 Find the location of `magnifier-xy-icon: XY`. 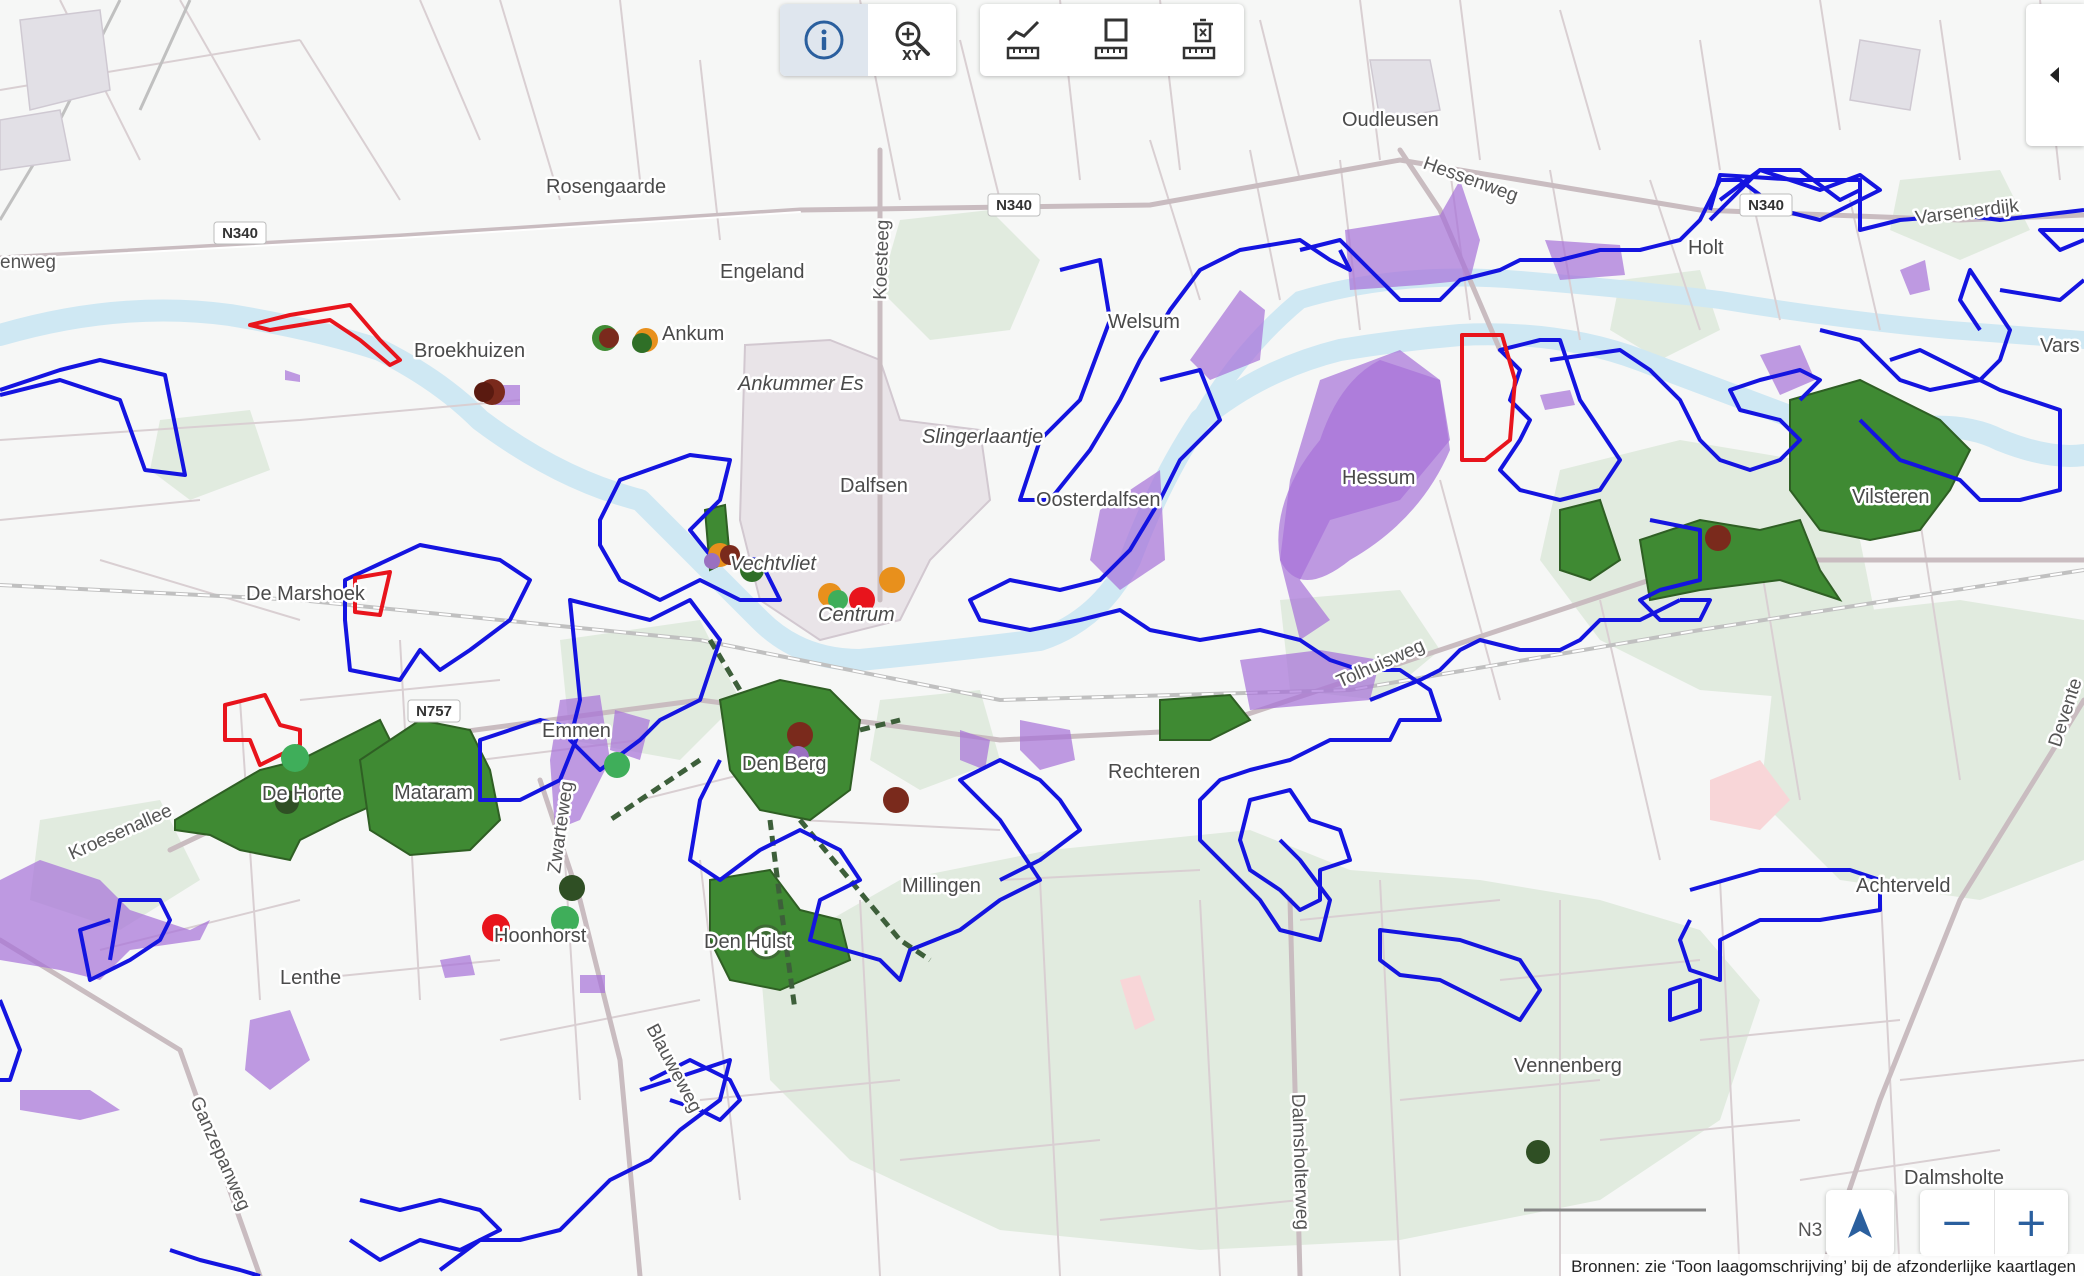

magnifier-xy-icon: XY is located at coordinates (912, 41).